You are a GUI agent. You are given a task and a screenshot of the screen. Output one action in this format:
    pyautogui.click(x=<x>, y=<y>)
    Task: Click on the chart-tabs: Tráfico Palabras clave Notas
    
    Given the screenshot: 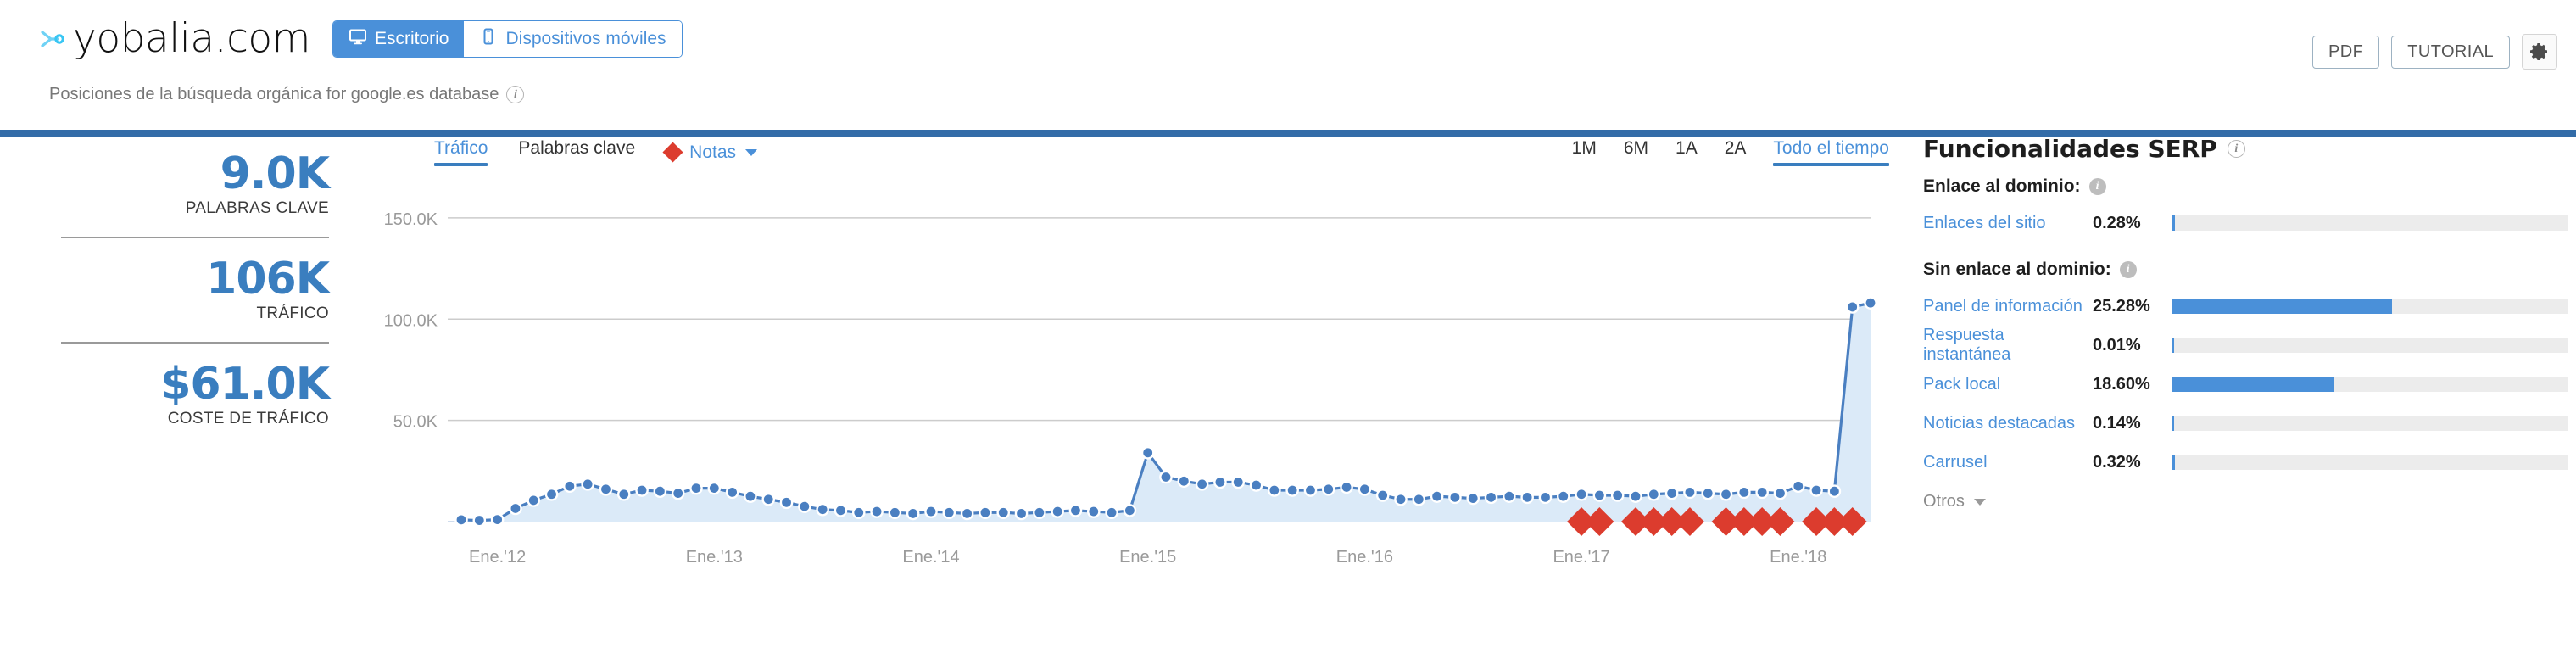 What is the action you would take?
    pyautogui.click(x=596, y=152)
    